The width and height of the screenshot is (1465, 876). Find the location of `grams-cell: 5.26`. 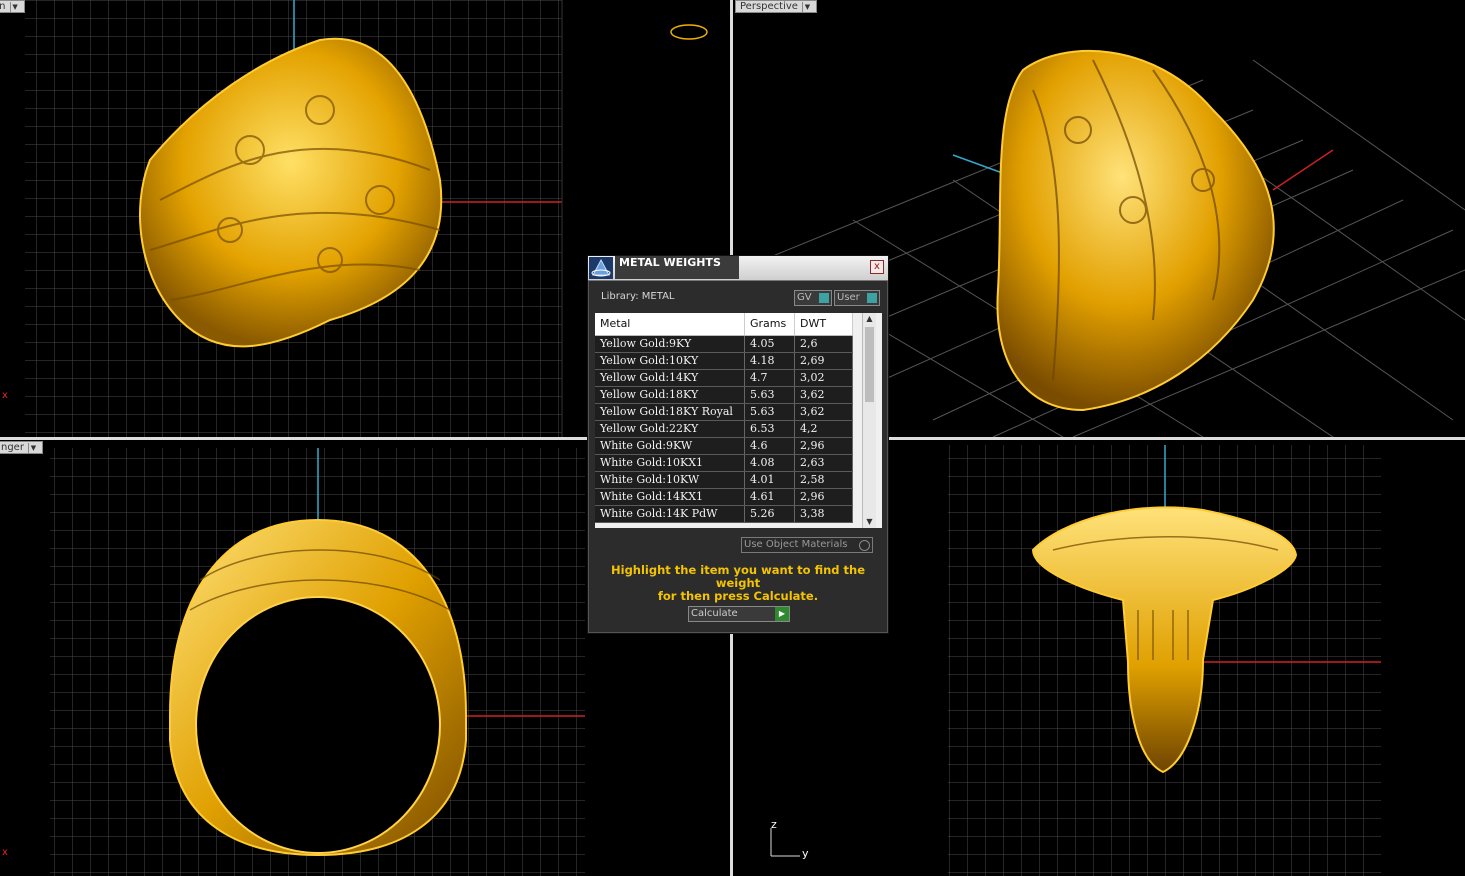

grams-cell: 5.26 is located at coordinates (770, 514).